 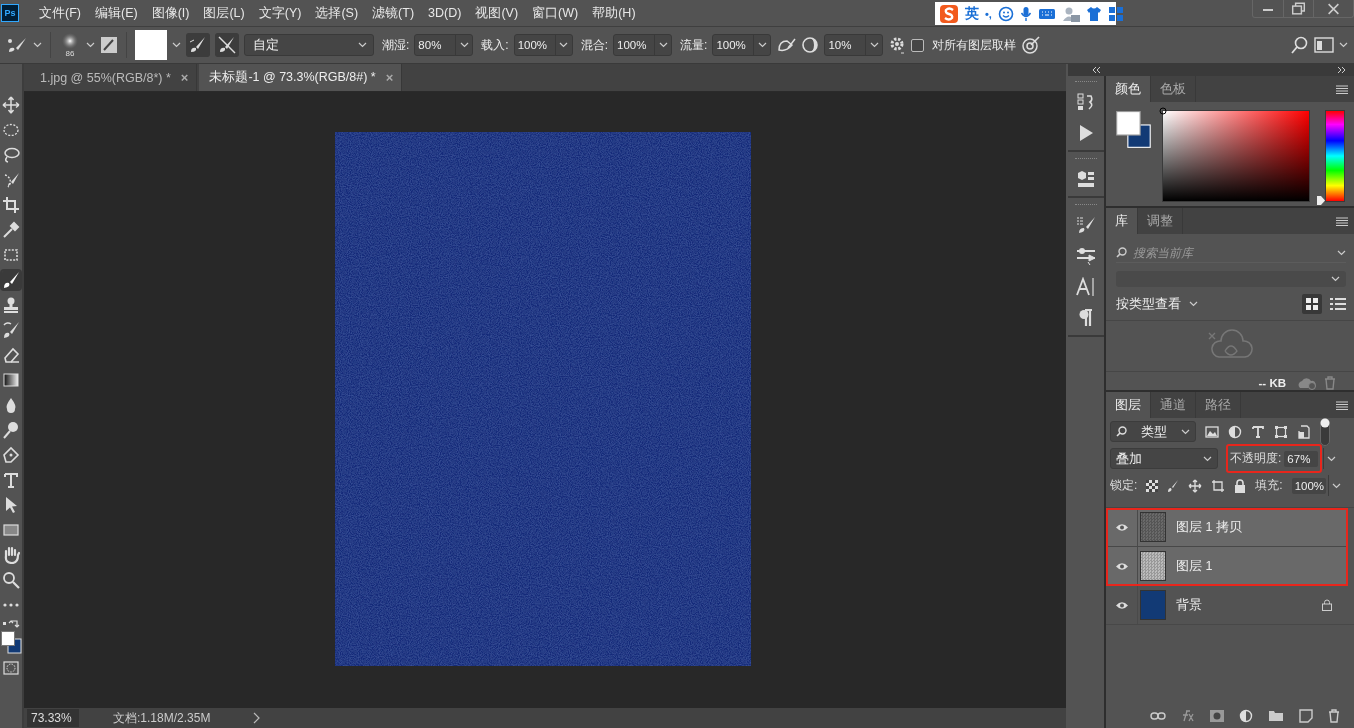 What do you see at coordinates (10, 13) in the screenshot?
I see `app-logo: Ps` at bounding box center [10, 13].